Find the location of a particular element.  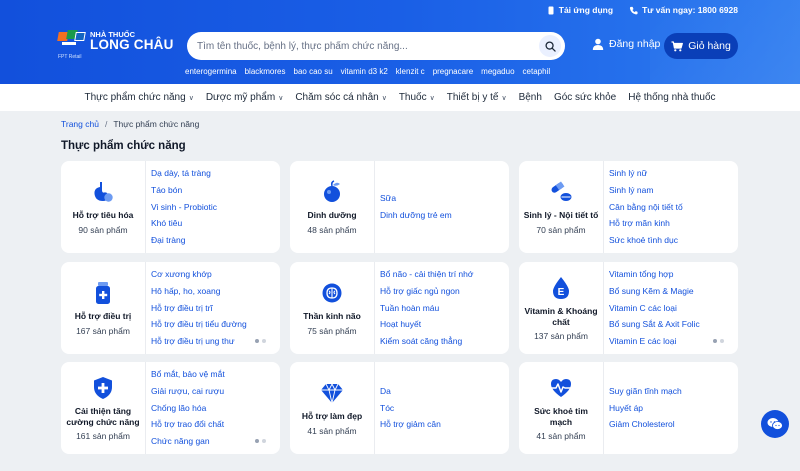

subcategory-link: Hỗ trợ điều trị trĩ is located at coordinates (210, 308).